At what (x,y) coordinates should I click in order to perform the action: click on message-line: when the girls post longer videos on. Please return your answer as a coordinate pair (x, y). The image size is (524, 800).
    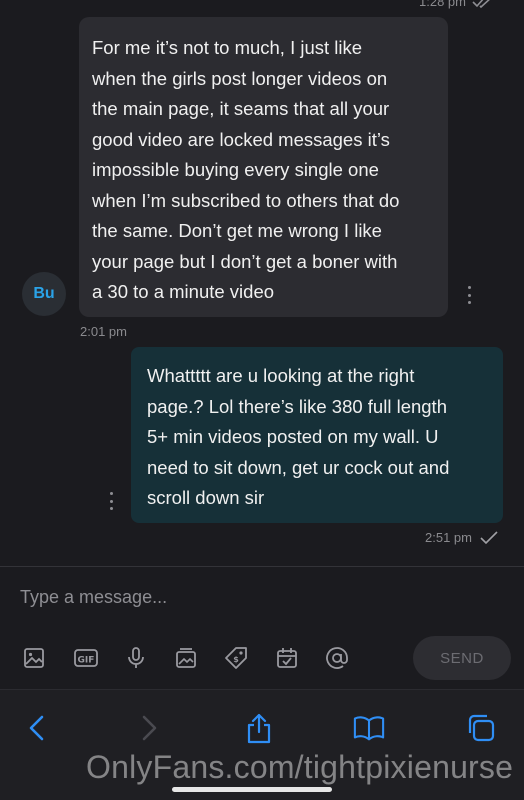
    Looking at the image, I should click on (240, 78).